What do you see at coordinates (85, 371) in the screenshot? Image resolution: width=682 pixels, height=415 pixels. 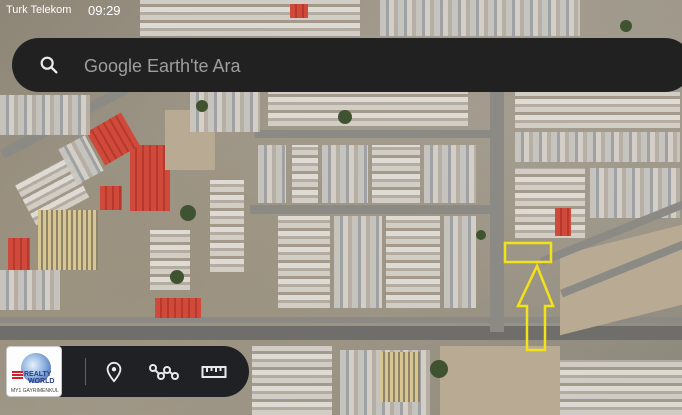 I see `toolbar-divider` at bounding box center [85, 371].